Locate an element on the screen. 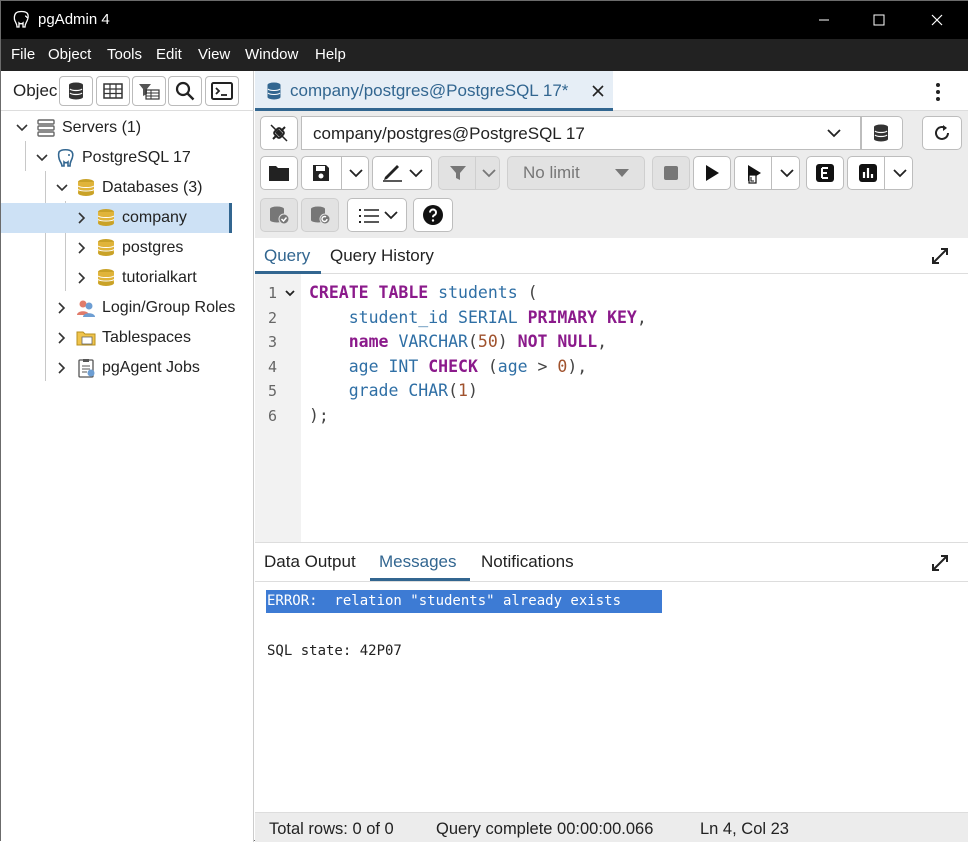 This screenshot has height=842, width=968. tree-node-pgagent-jobs: pgAgent Jobs is located at coordinates (116, 368).